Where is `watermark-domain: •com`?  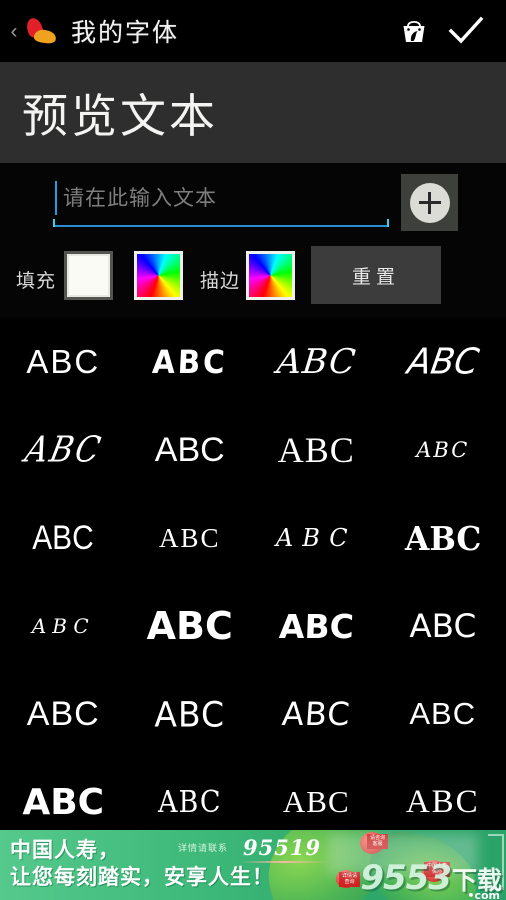
watermark-domain: •com is located at coordinates (483, 894).